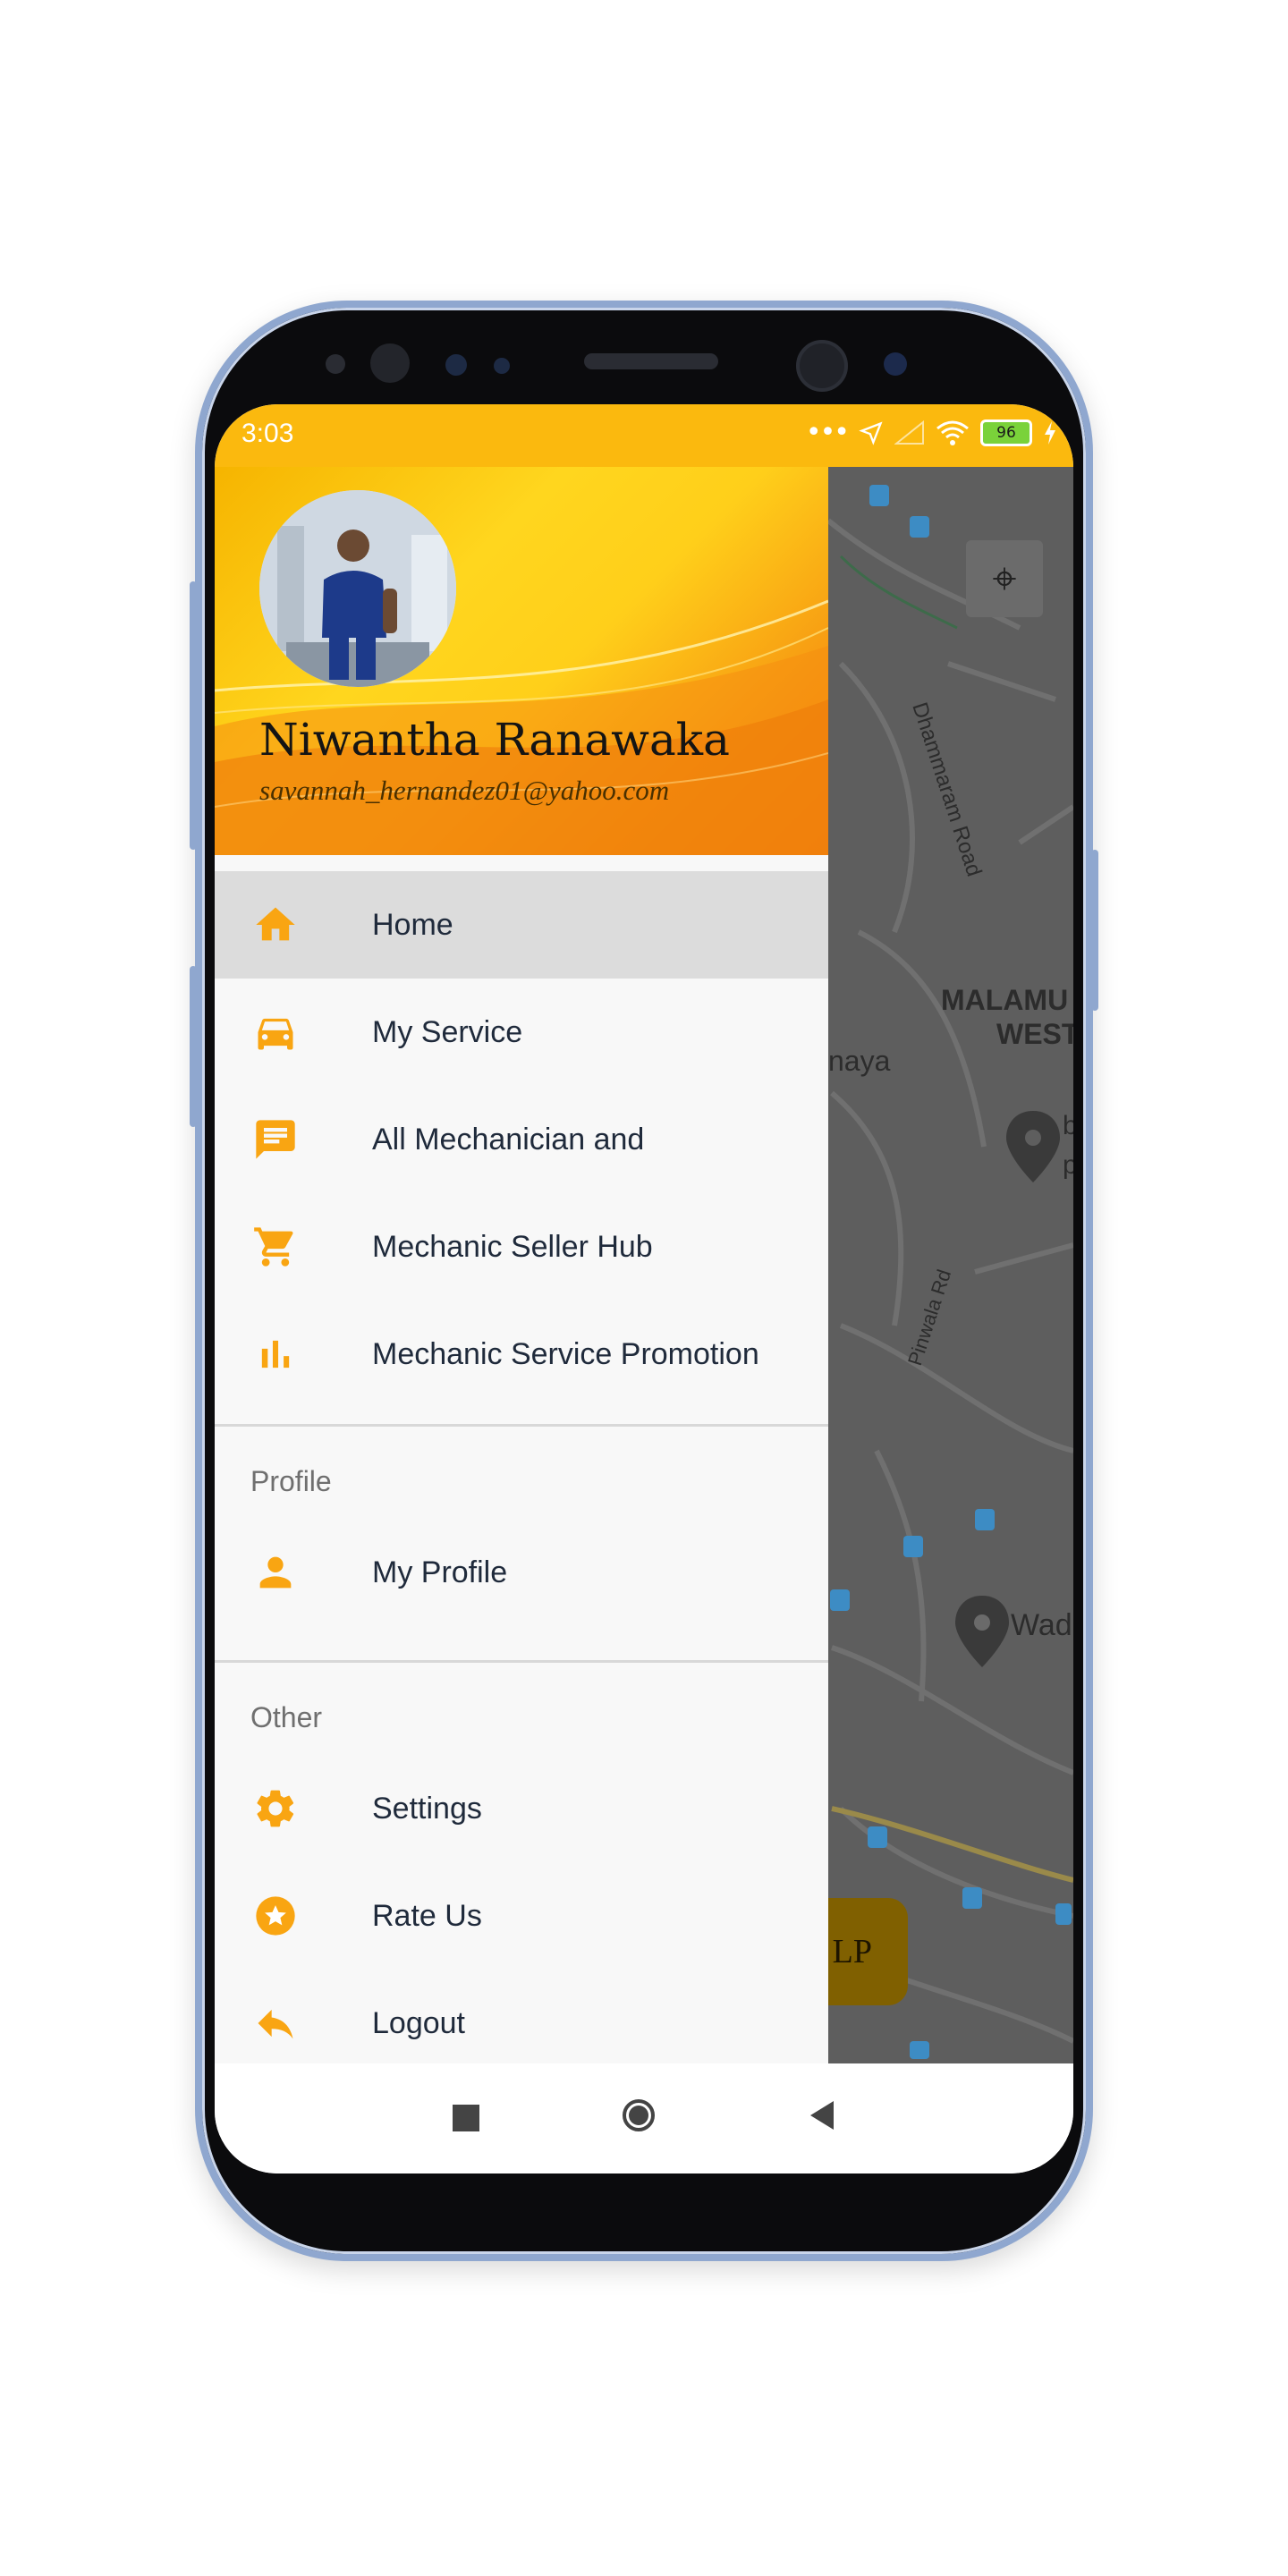  What do you see at coordinates (1068, 1165) in the screenshot?
I see `map-pin-text-2: p` at bounding box center [1068, 1165].